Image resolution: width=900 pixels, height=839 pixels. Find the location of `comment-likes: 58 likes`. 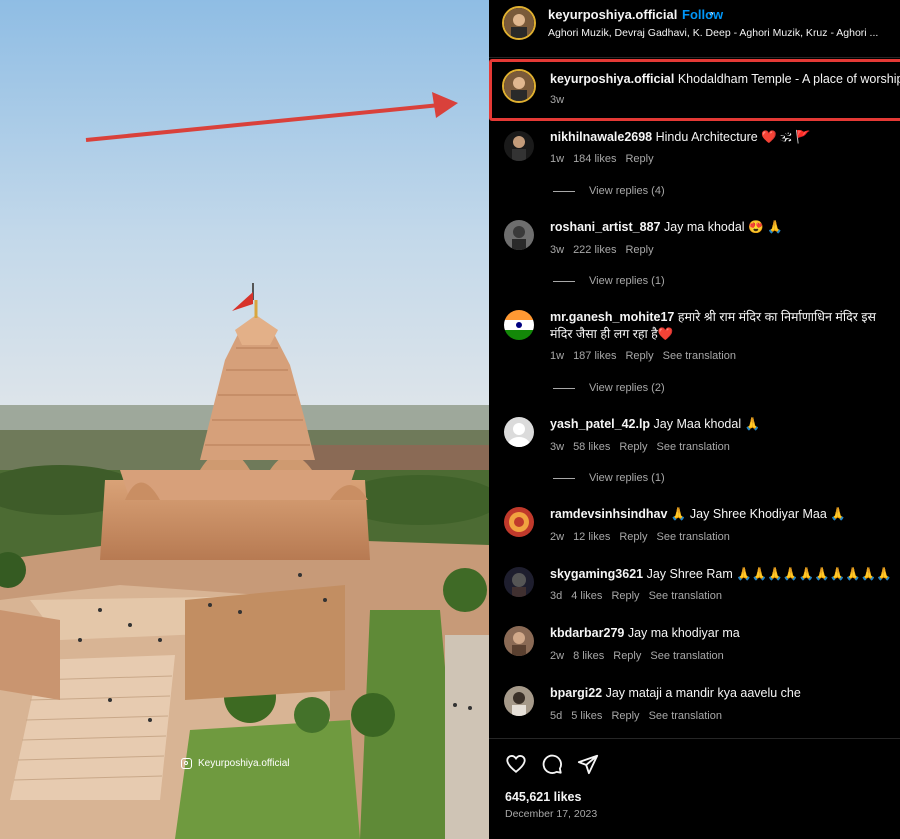

comment-likes: 58 likes is located at coordinates (591, 447).